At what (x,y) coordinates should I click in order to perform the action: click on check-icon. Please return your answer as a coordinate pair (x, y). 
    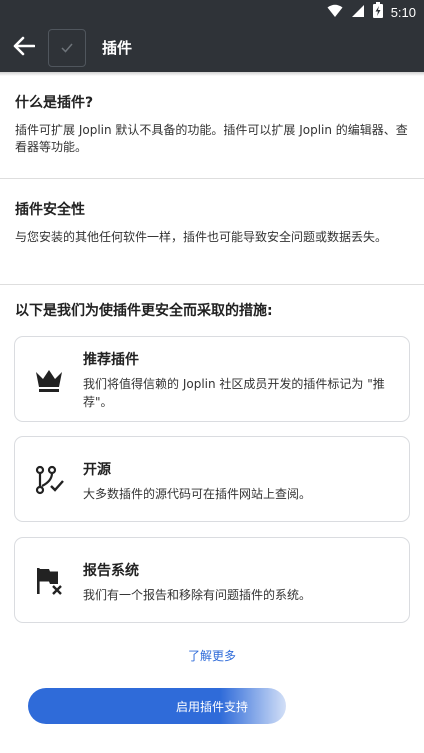
    Looking at the image, I should click on (67, 48).